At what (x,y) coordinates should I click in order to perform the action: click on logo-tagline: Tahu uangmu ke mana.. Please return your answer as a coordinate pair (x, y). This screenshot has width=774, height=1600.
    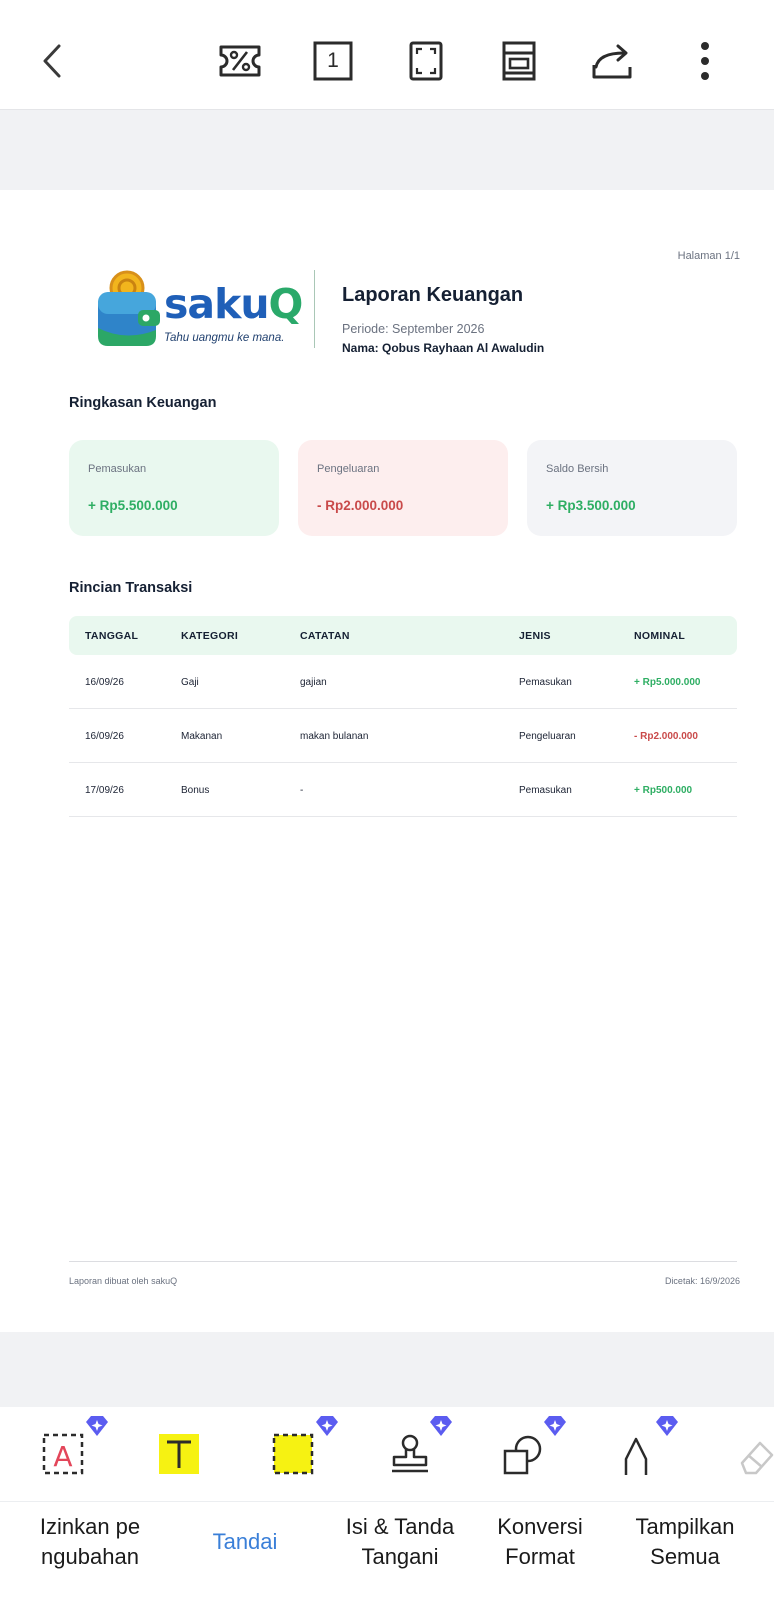
    Looking at the image, I should click on (224, 338).